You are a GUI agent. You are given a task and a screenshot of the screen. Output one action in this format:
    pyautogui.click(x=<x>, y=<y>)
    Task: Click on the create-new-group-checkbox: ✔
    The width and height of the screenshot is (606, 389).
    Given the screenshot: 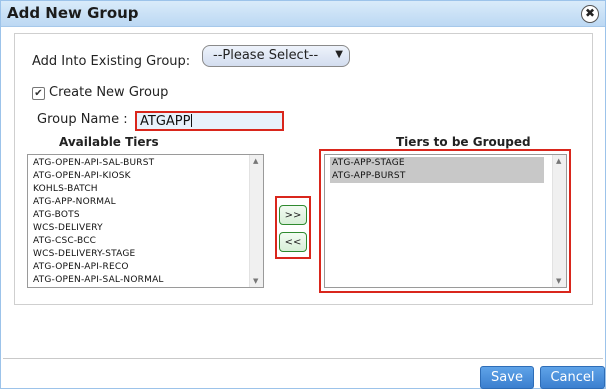 What is the action you would take?
    pyautogui.click(x=38, y=93)
    